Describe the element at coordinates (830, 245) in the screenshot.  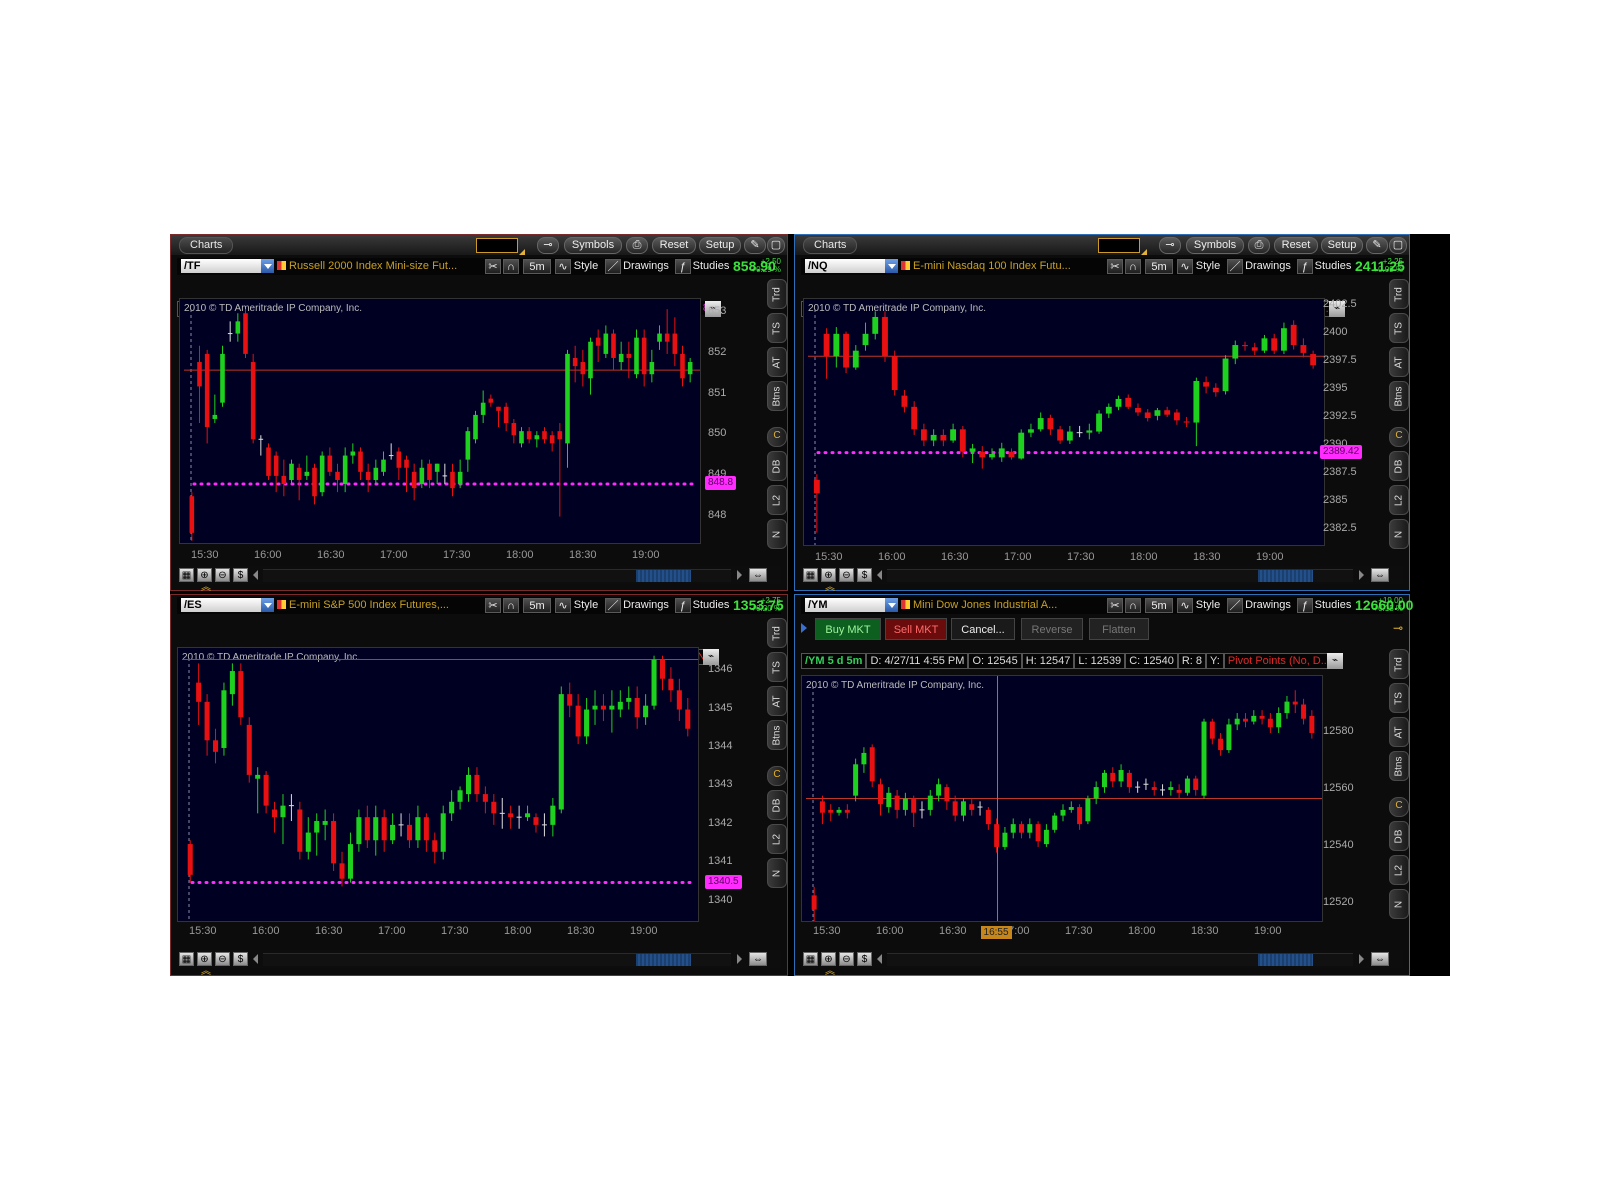
I see `charts-tab: Charts` at that location.